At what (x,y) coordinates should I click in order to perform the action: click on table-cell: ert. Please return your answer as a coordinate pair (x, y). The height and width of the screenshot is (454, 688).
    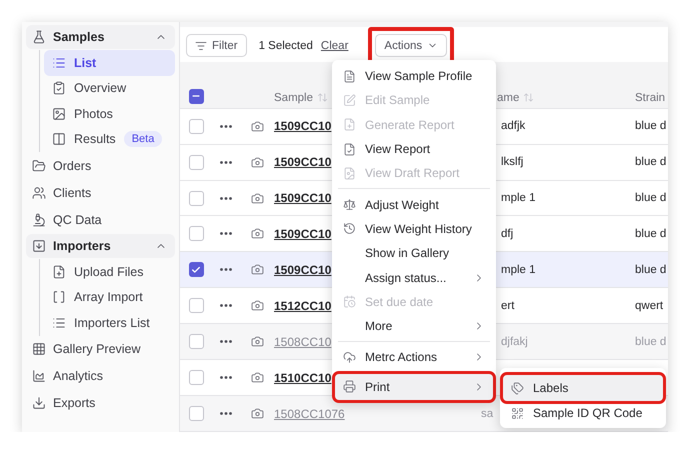
    Looking at the image, I should click on (507, 306).